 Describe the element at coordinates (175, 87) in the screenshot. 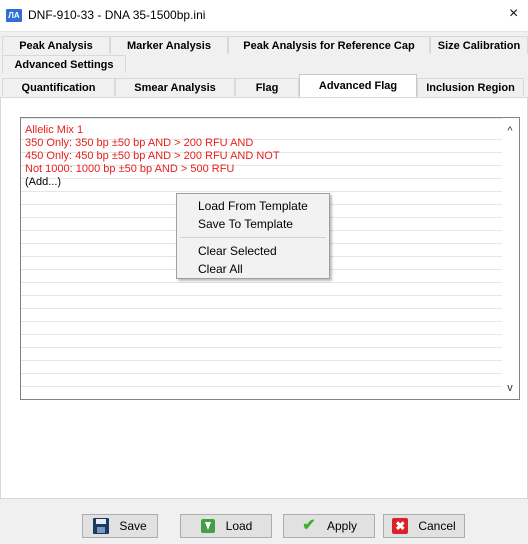

I see `tab-smear-analysis: Smear Analysis` at that location.